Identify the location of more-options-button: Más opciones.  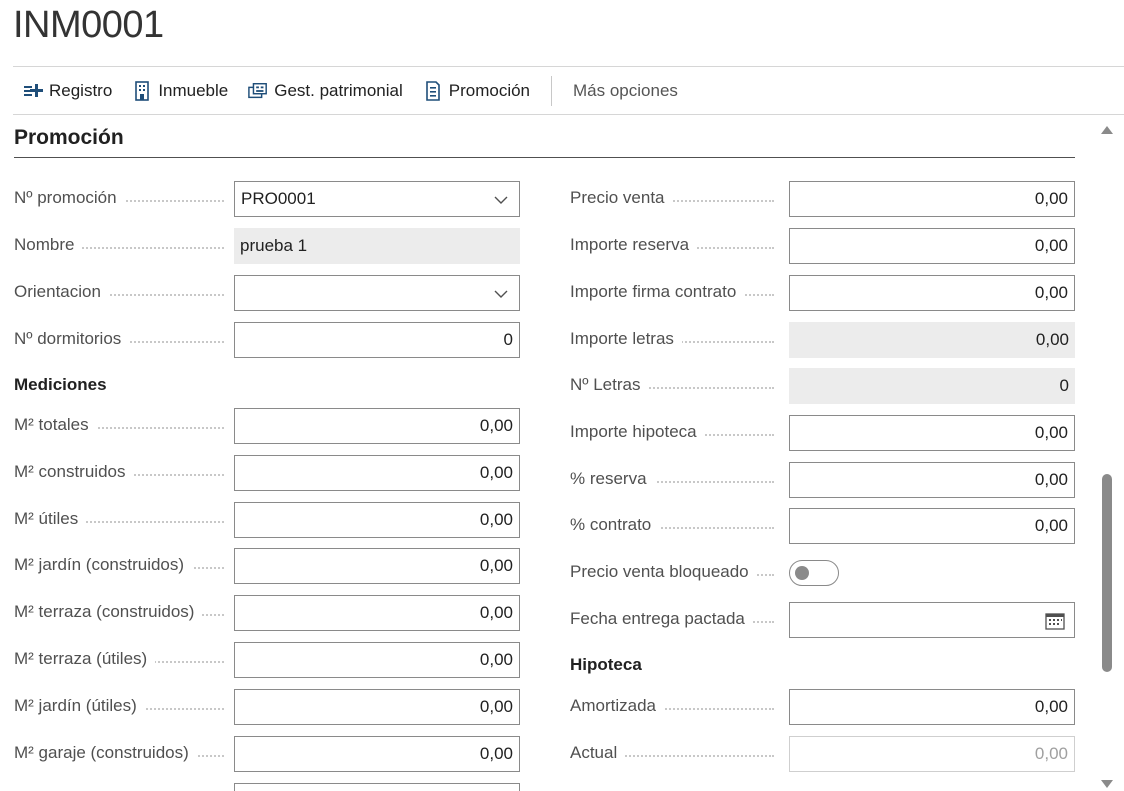
(625, 90).